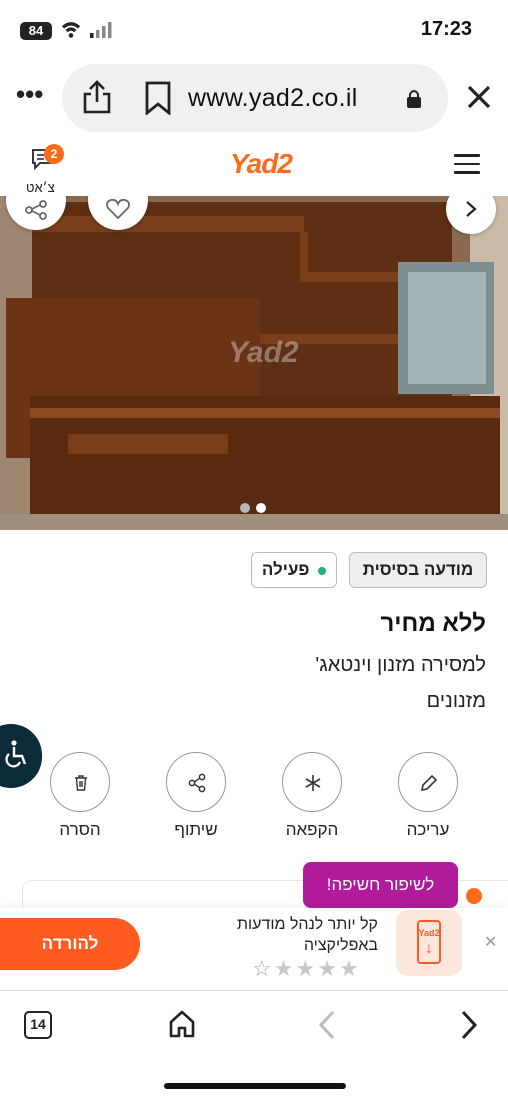 Image resolution: width=508 pixels, height=1100 pixels. Describe the element at coordinates (490, 942) in the screenshot. I see `banner-close-icon: ✕` at that location.